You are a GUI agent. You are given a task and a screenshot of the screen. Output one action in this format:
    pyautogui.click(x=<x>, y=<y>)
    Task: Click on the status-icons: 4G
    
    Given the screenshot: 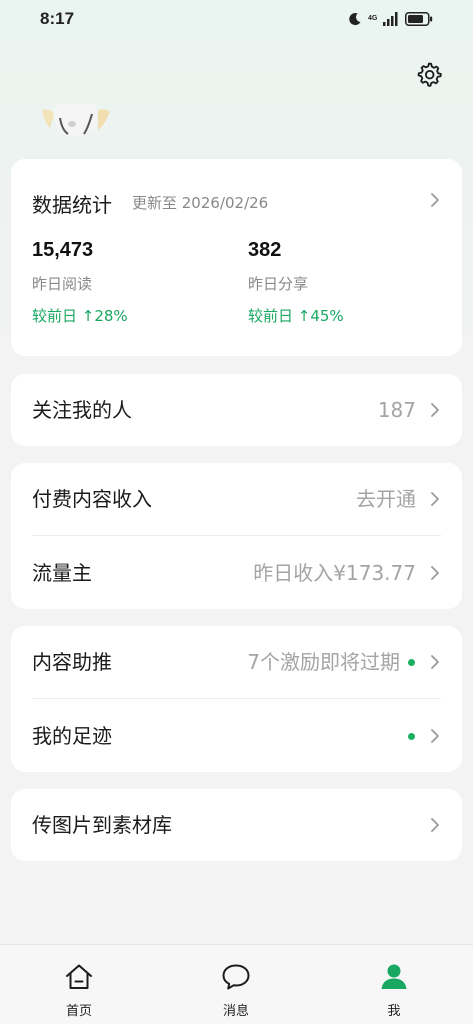 What is the action you would take?
    pyautogui.click(x=390, y=19)
    